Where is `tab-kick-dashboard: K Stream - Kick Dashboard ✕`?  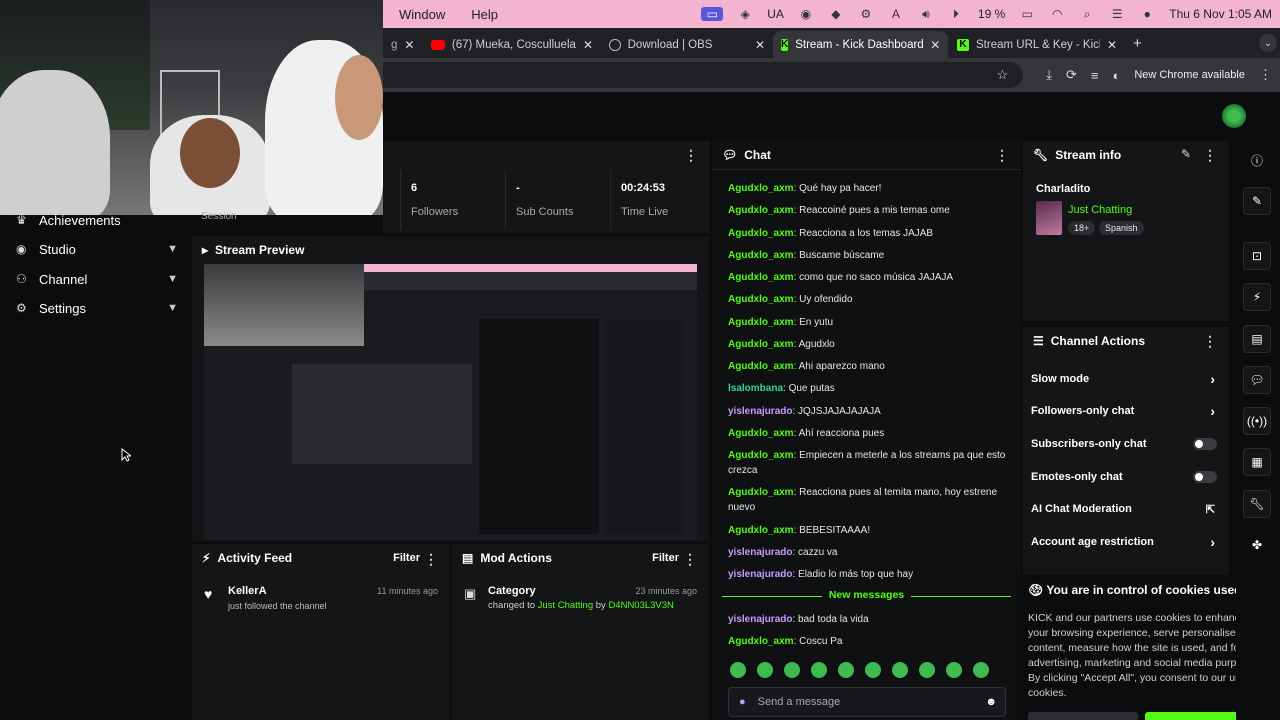 tab-kick-dashboard: K Stream - Kick Dashboard ✕ is located at coordinates (860, 44).